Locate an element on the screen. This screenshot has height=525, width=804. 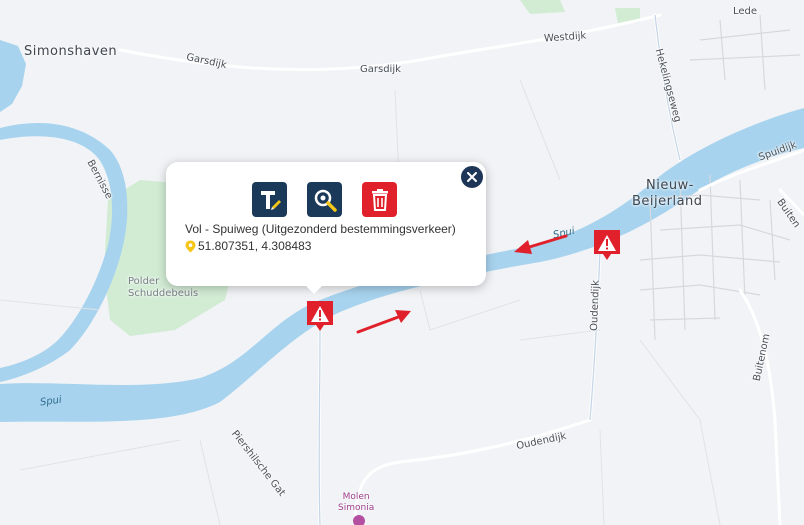
place-label-simonshaven: Simonshaven is located at coordinates (71, 51).